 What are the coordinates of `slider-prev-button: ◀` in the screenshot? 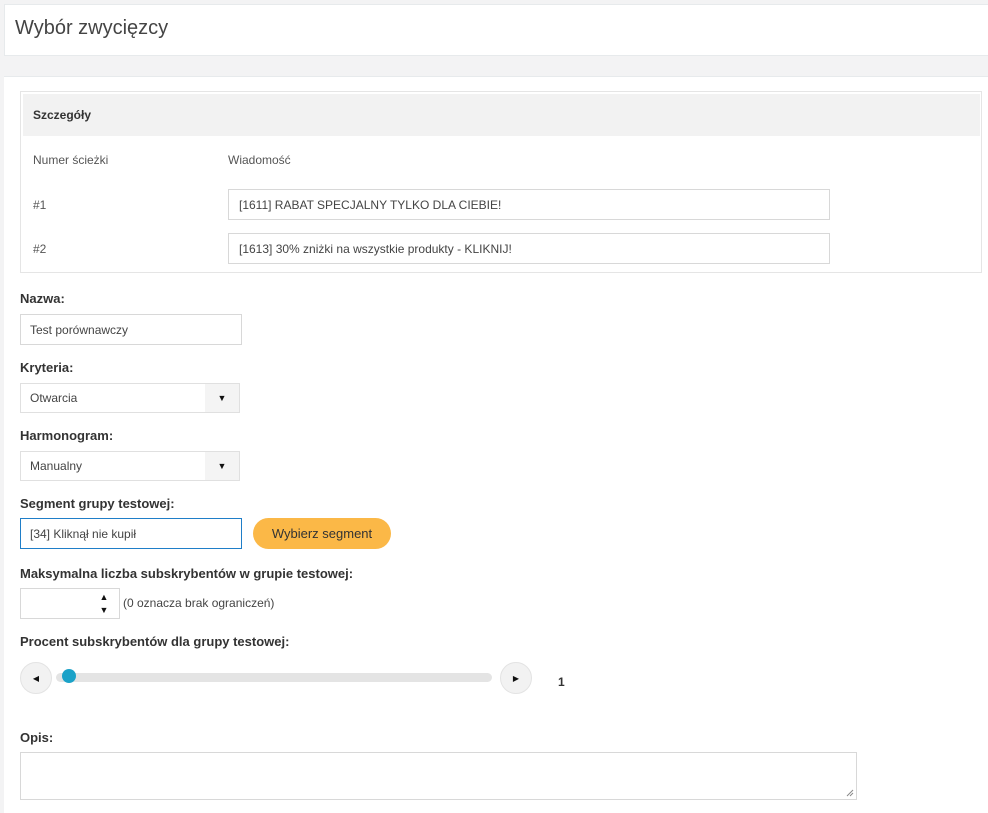 It's located at (36, 678).